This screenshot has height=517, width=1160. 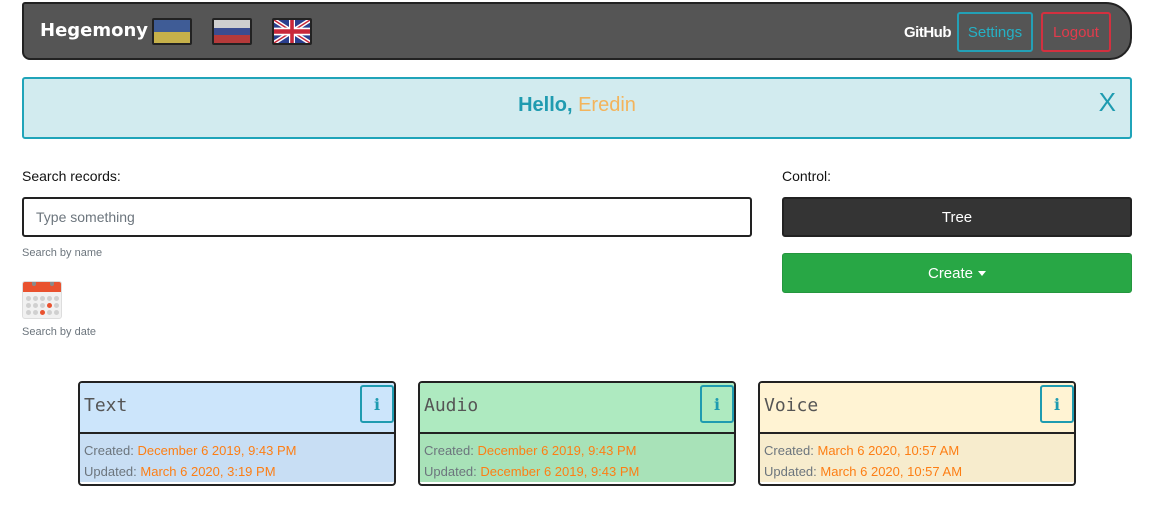 I want to click on created-date: March 6 2020, 10:57 AM, so click(x=888, y=450).